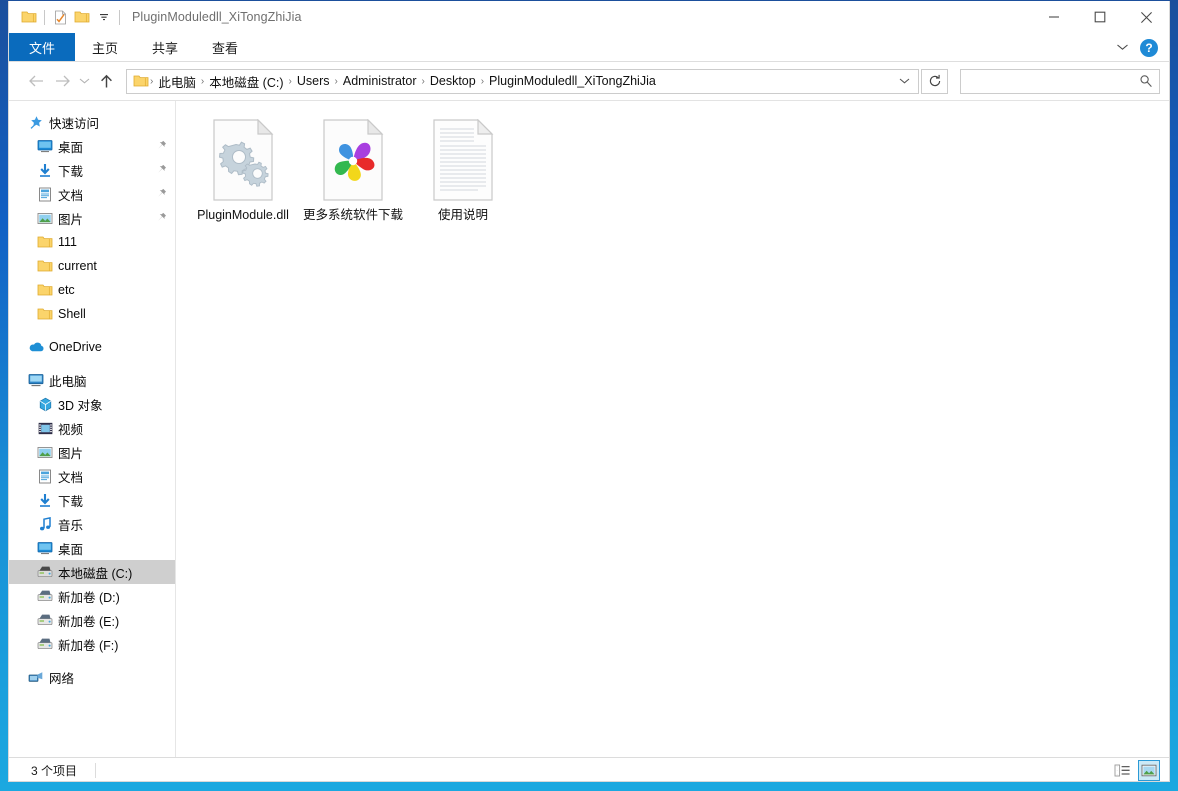 The height and width of the screenshot is (791, 1178). What do you see at coordinates (1146, 81) in the screenshot?
I see `search-icon` at bounding box center [1146, 81].